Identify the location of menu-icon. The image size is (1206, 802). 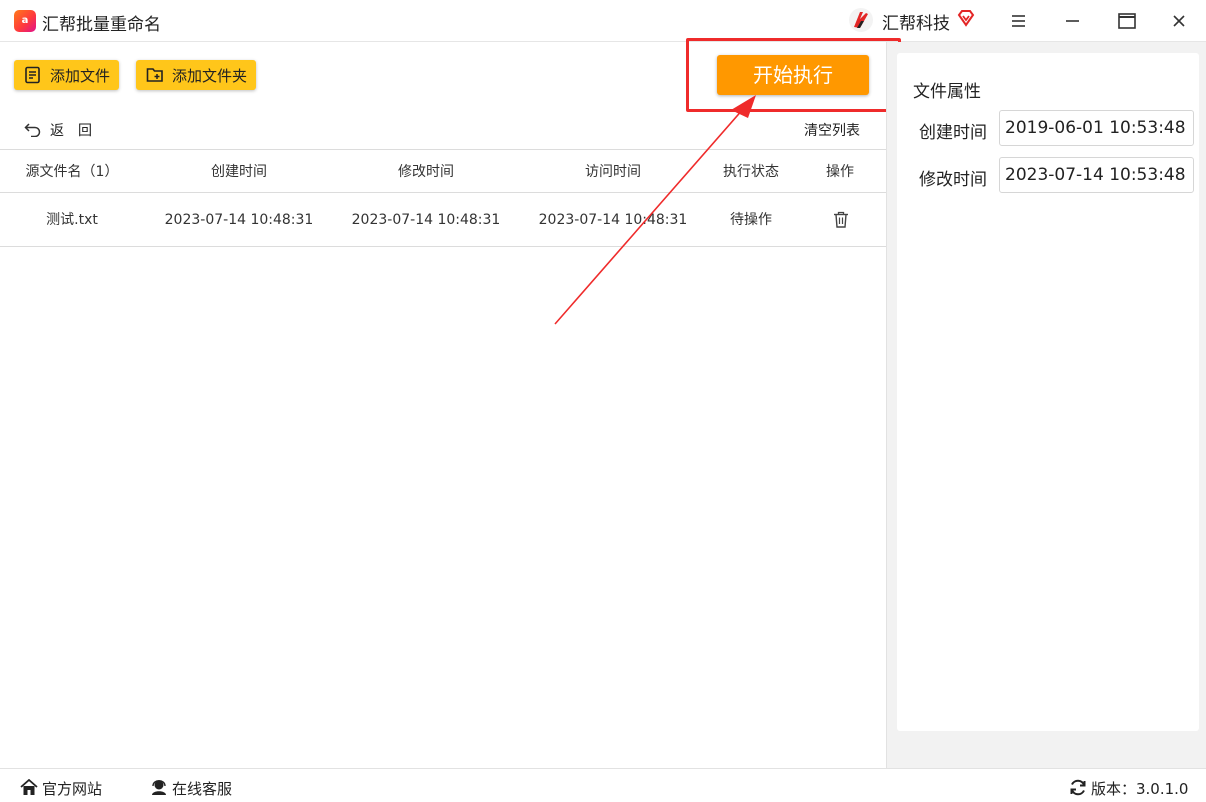
(1019, 21).